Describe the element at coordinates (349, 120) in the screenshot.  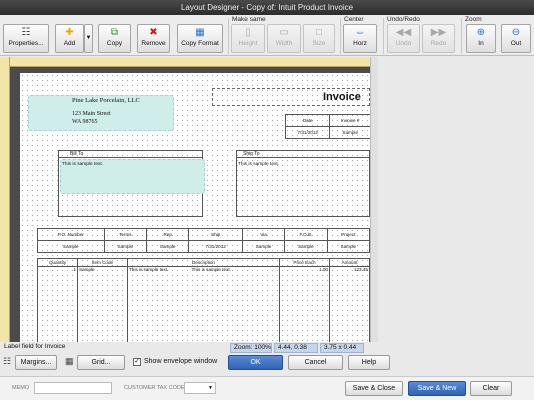
I see `invoice-number-header: Invoice #` at that location.